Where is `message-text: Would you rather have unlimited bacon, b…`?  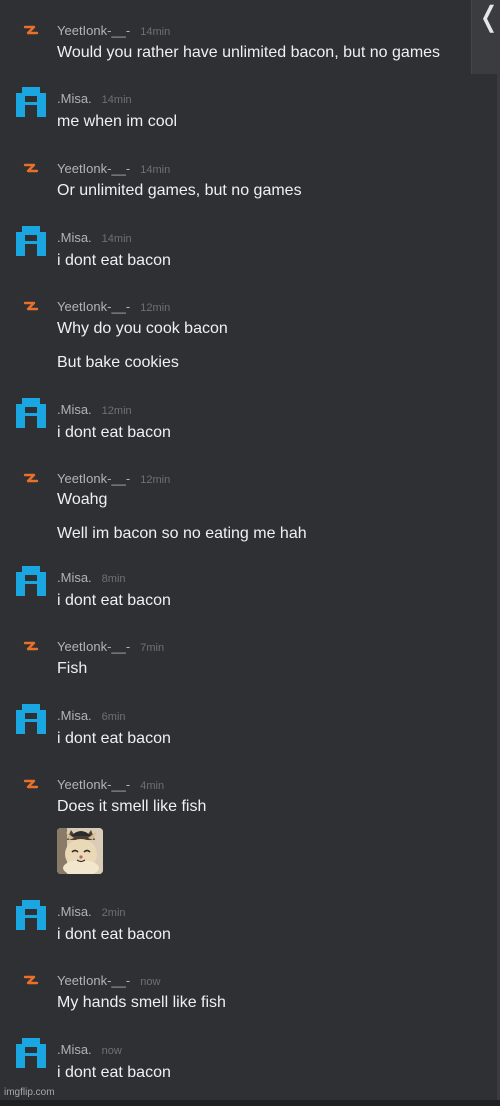 message-text: Would you rather have unlimited bacon, b… is located at coordinates (249, 52).